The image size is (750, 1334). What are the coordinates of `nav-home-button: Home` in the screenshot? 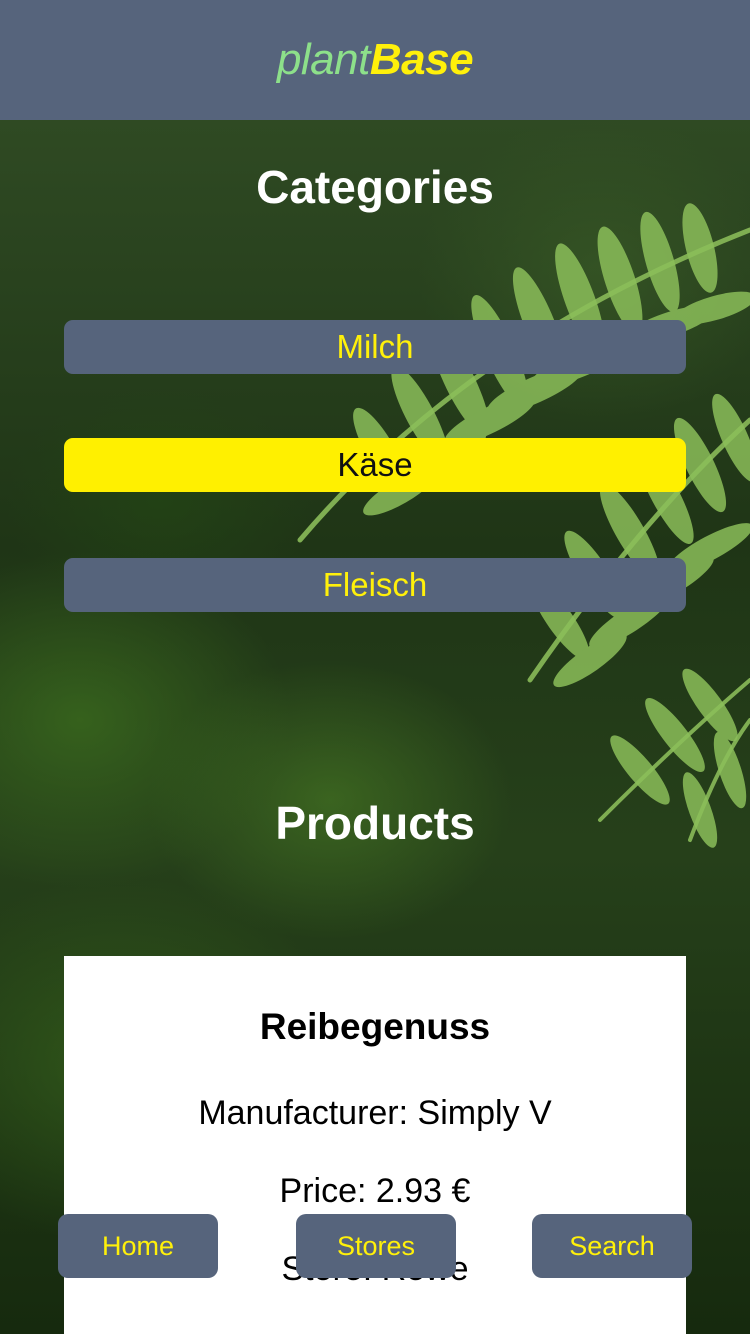 It's located at (138, 1246).